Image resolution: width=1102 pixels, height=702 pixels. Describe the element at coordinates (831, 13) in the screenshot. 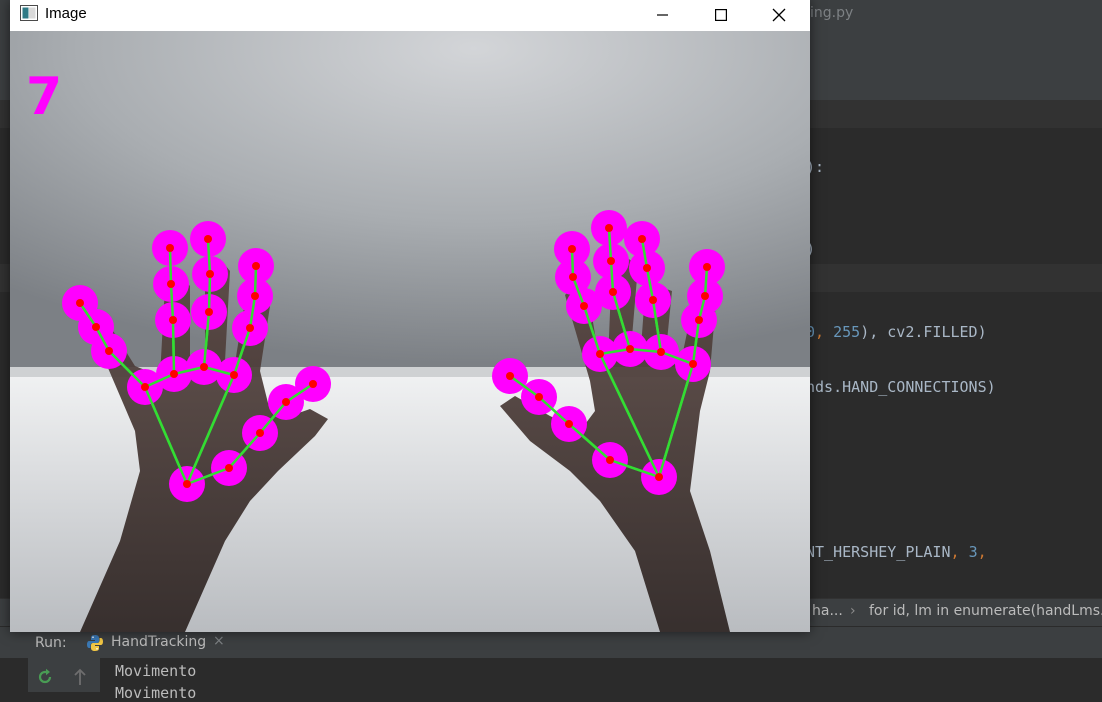

I see `ide-file-tab-title: ing.py` at that location.